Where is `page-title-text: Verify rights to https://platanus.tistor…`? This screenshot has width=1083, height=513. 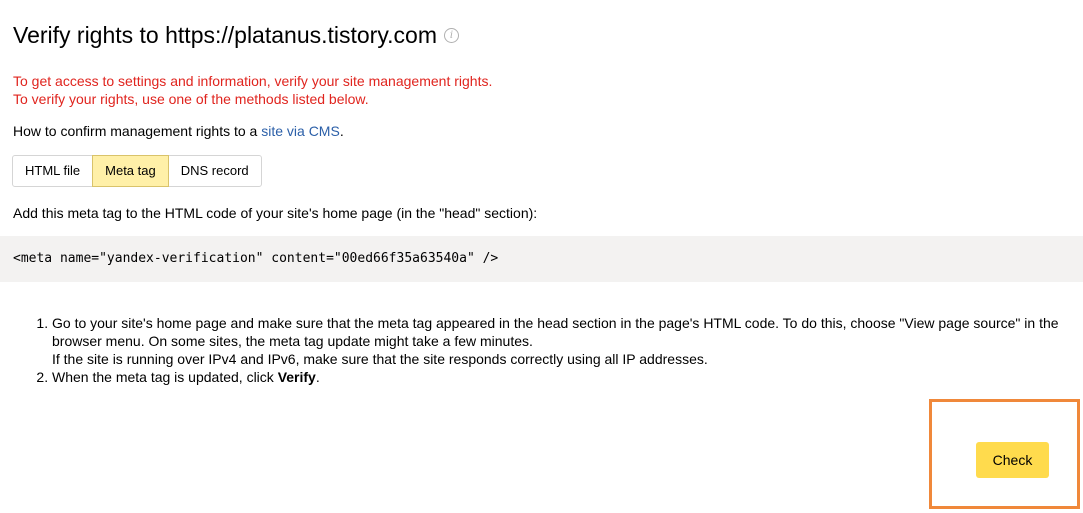
page-title-text: Verify rights to https://platanus.tistor… is located at coordinates (225, 35).